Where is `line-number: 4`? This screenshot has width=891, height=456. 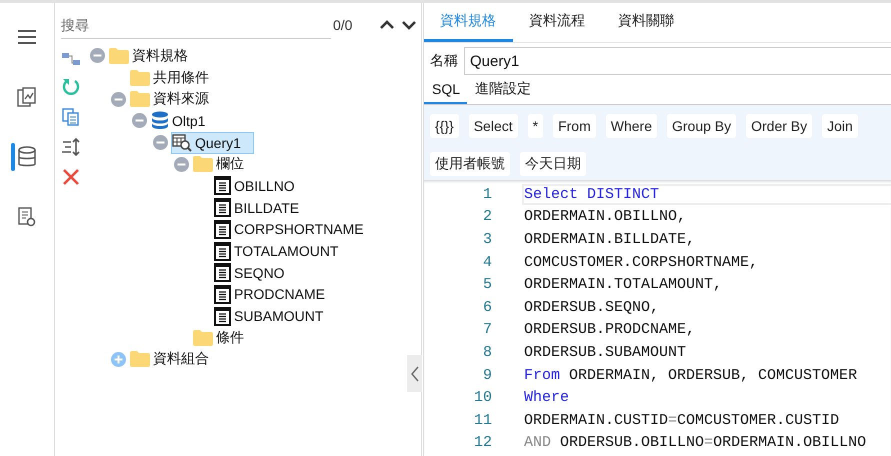 line-number: 4 is located at coordinates (487, 262).